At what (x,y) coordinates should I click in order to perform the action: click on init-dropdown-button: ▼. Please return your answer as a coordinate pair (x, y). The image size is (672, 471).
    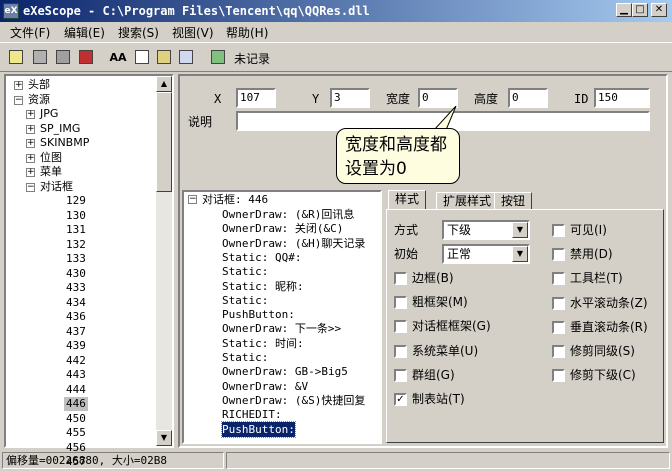
    Looking at the image, I should click on (520, 254).